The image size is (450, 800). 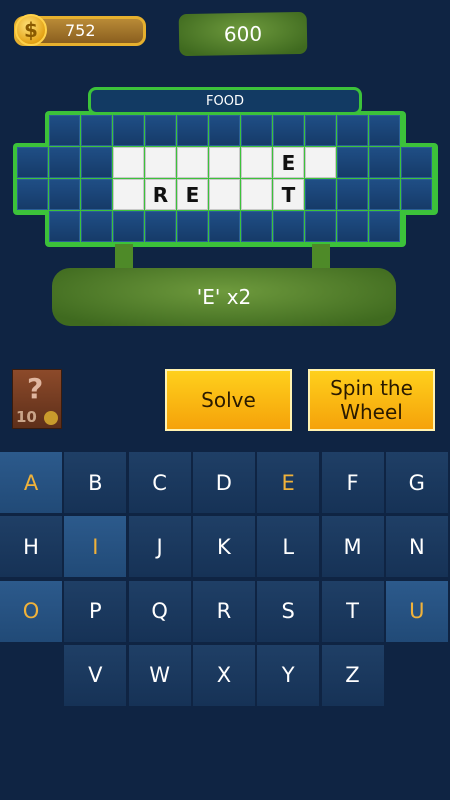 I want to click on key-j: J, so click(x=159, y=547).